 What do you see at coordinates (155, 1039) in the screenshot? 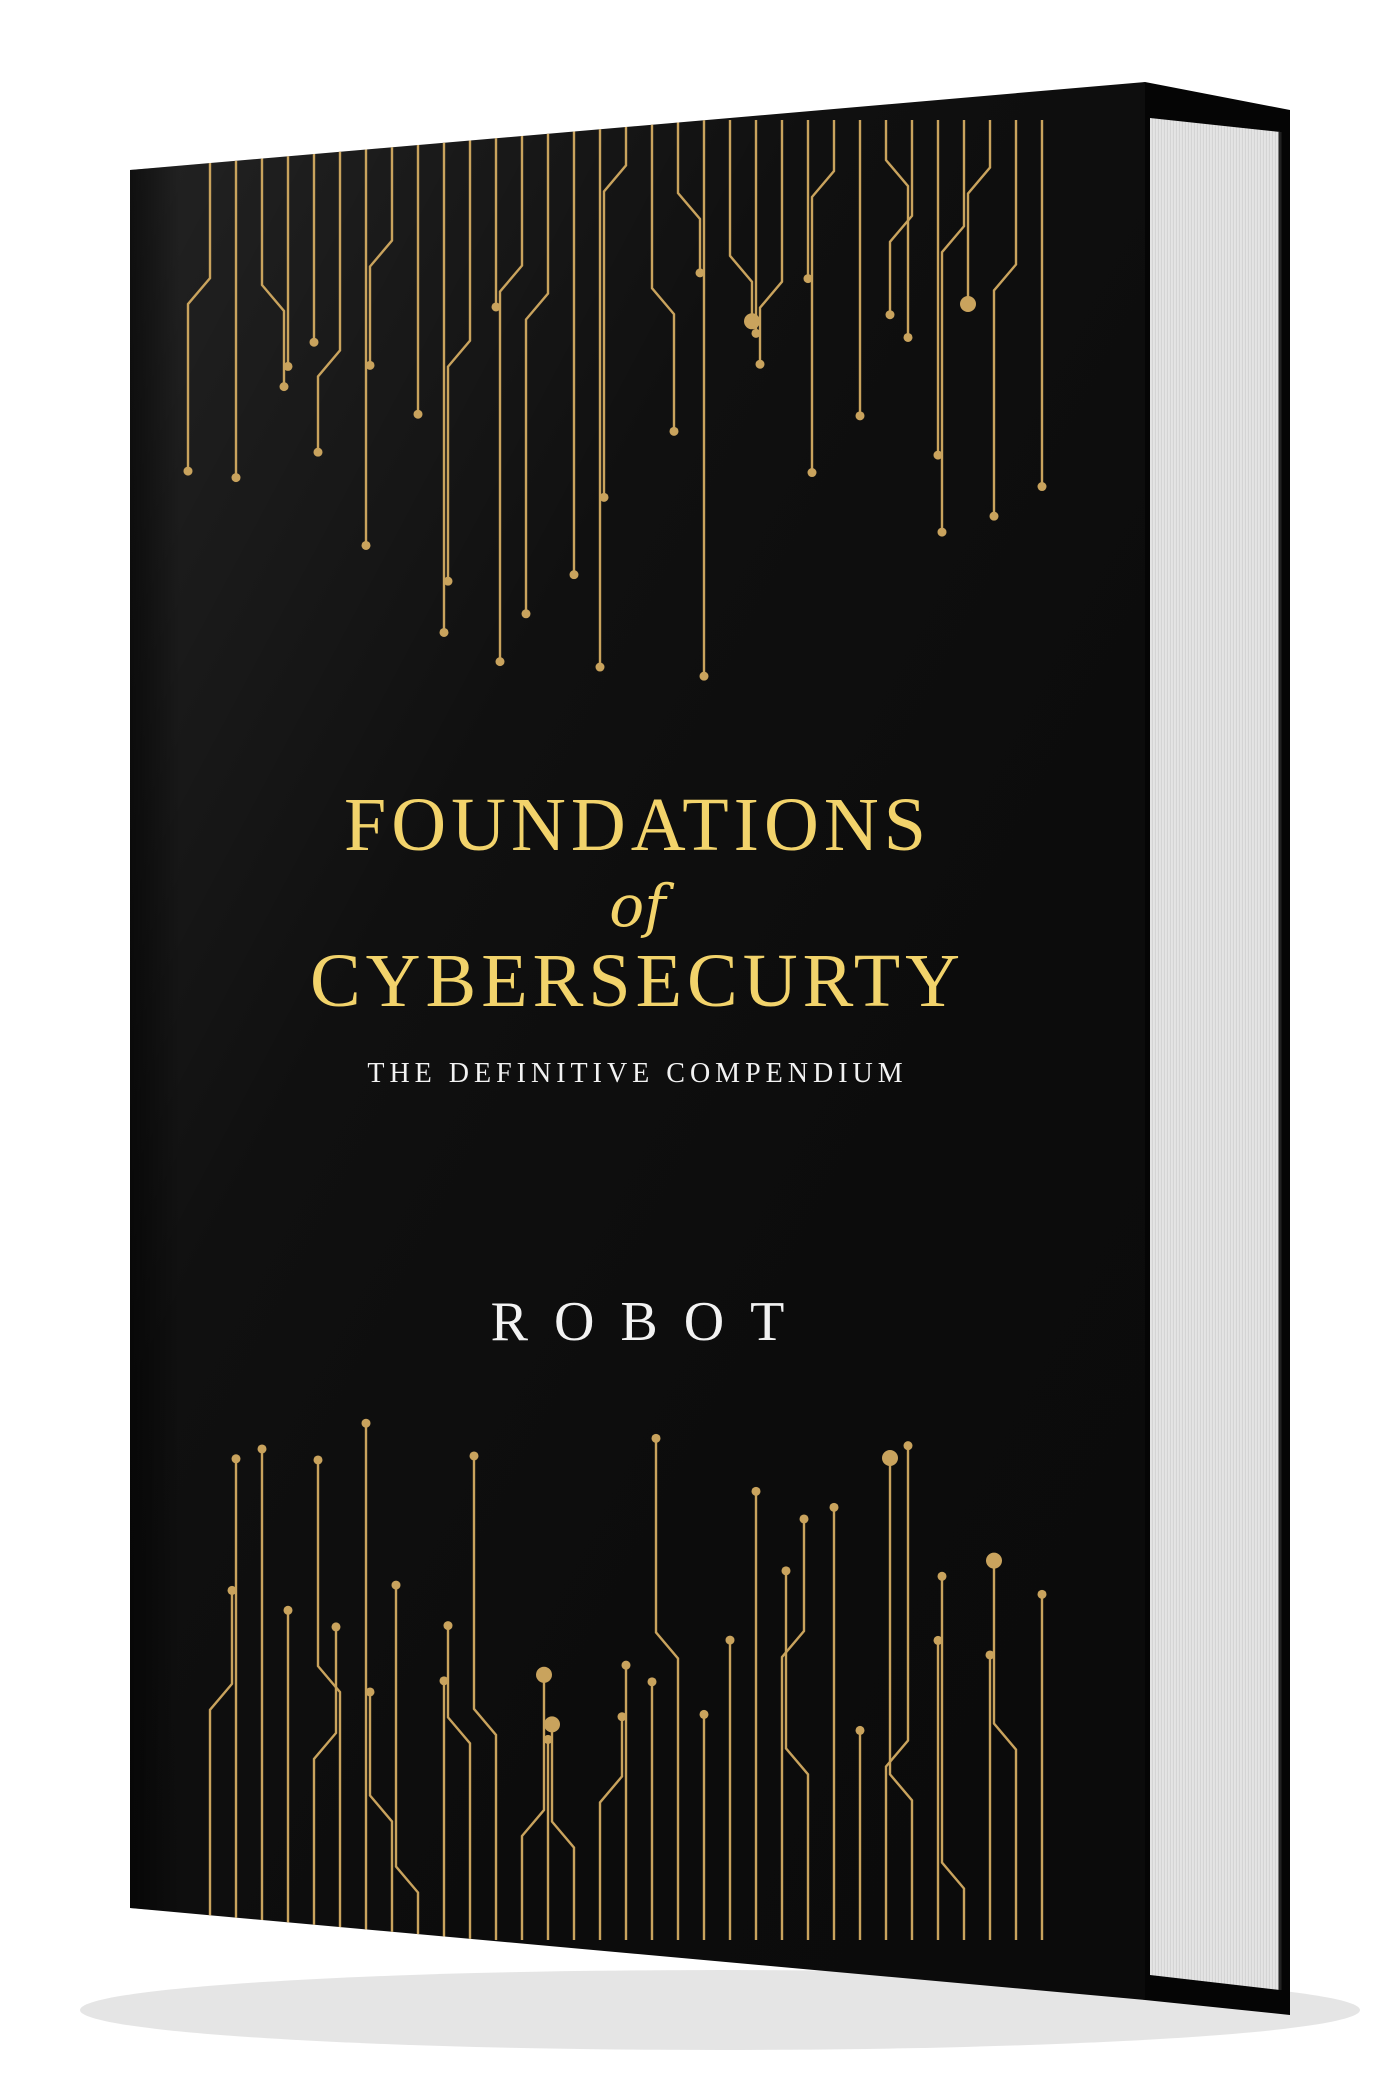
I see `cover-edge-shade` at bounding box center [155, 1039].